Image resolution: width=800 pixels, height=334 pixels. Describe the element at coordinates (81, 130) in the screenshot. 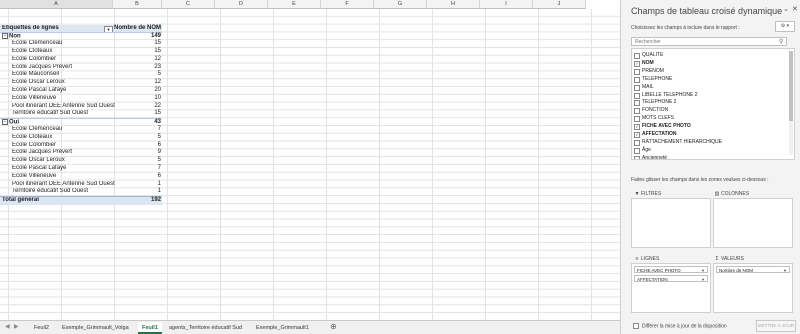

I see `pivot-item-row: Ecole Clémenceau 7` at that location.